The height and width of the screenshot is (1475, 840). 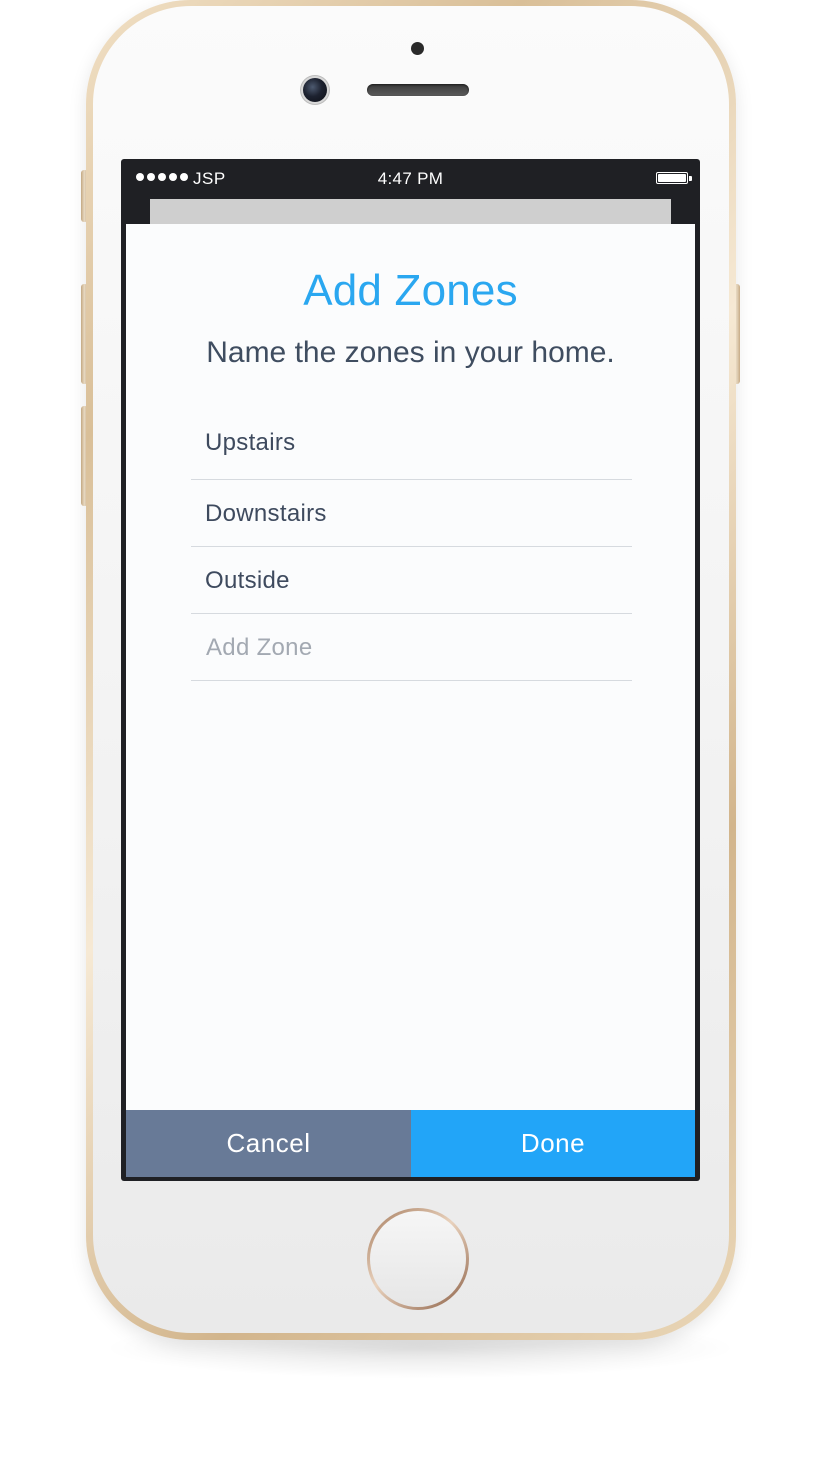 I want to click on zone-row-downstairs: Downstairs, so click(x=411, y=513).